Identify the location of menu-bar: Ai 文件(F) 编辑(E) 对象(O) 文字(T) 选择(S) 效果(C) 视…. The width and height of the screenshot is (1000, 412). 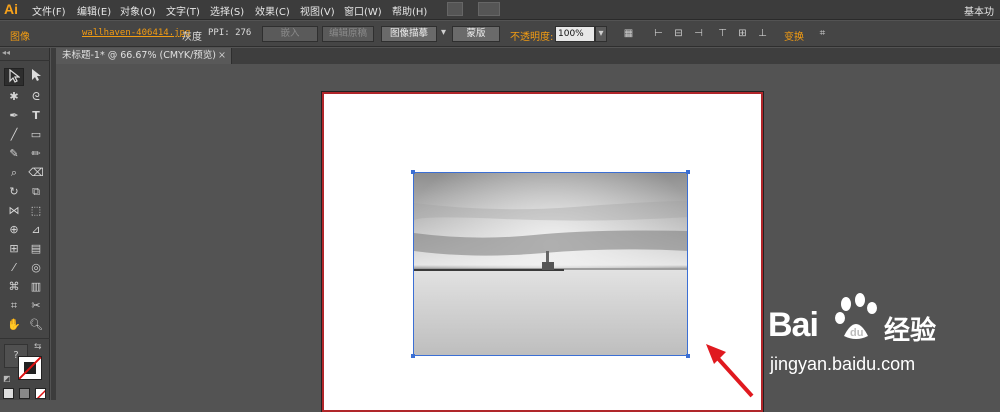
(500, 10).